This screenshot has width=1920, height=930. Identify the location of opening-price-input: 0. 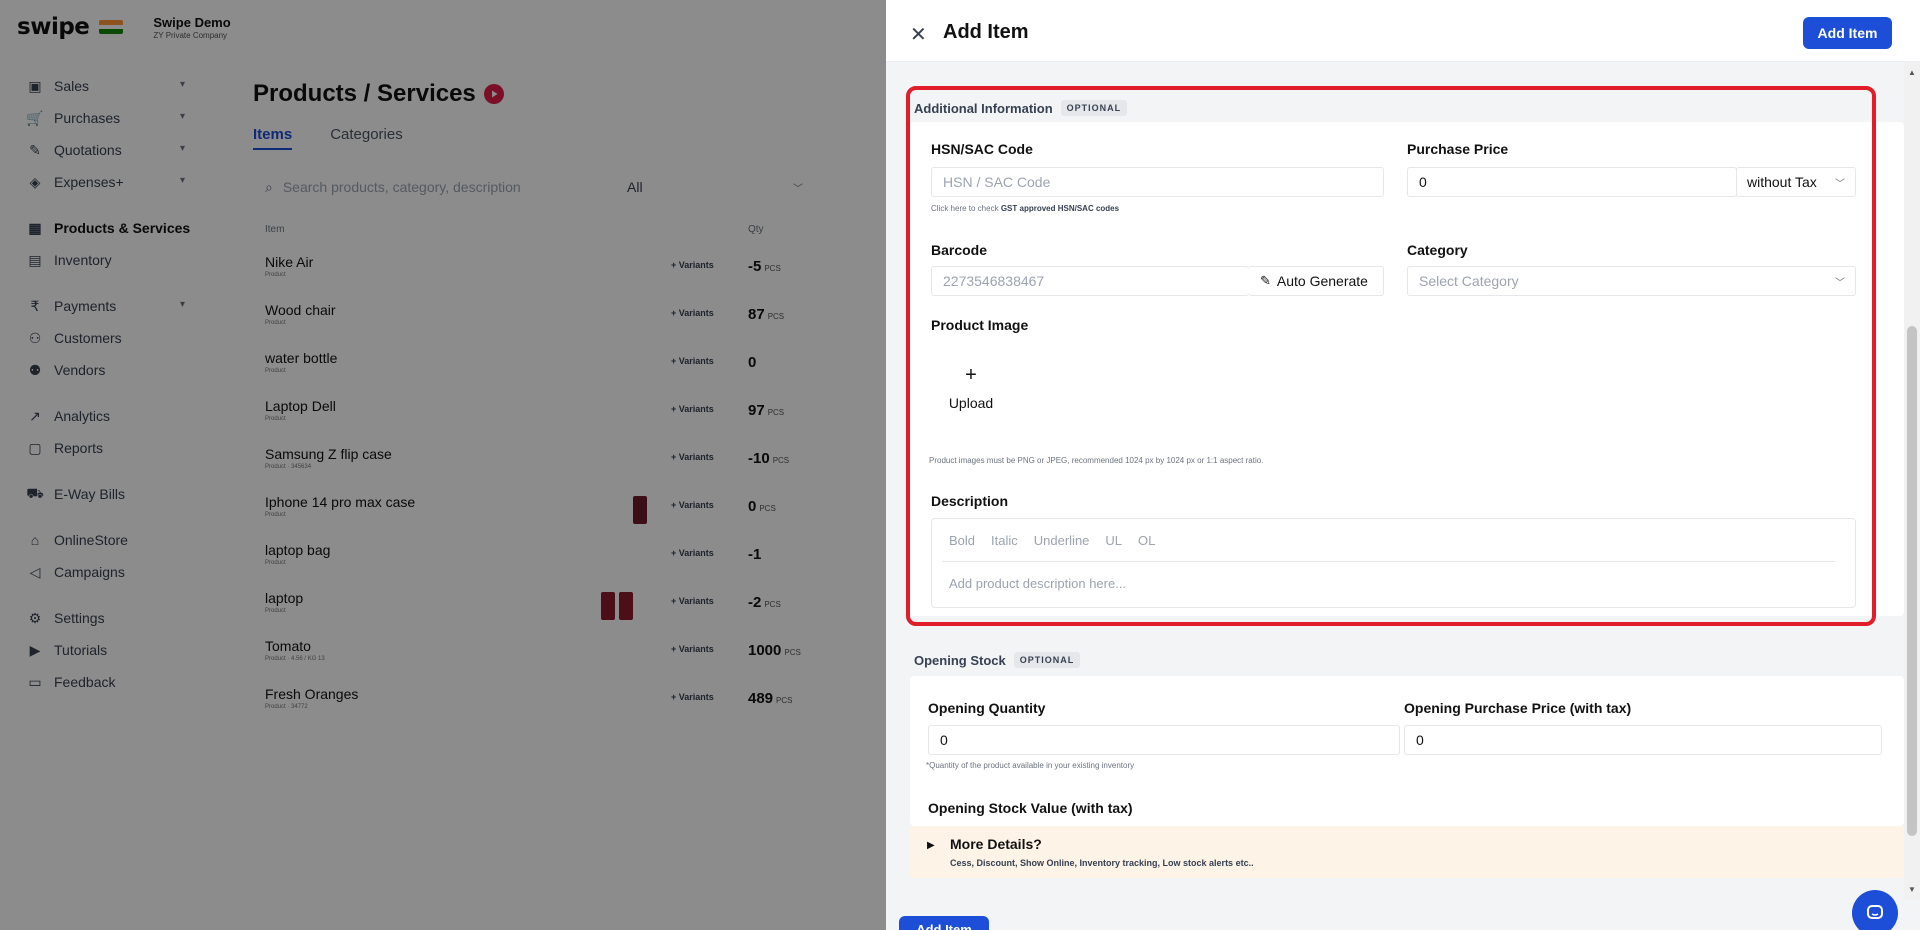
(1643, 740).